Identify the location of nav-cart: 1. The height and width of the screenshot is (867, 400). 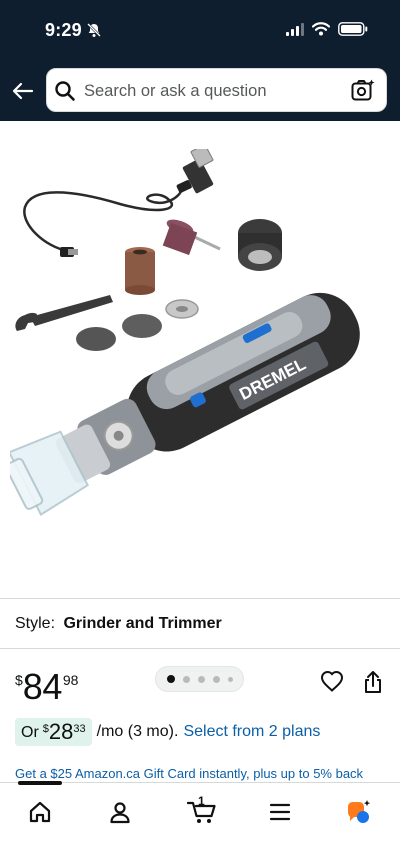
(202, 810).